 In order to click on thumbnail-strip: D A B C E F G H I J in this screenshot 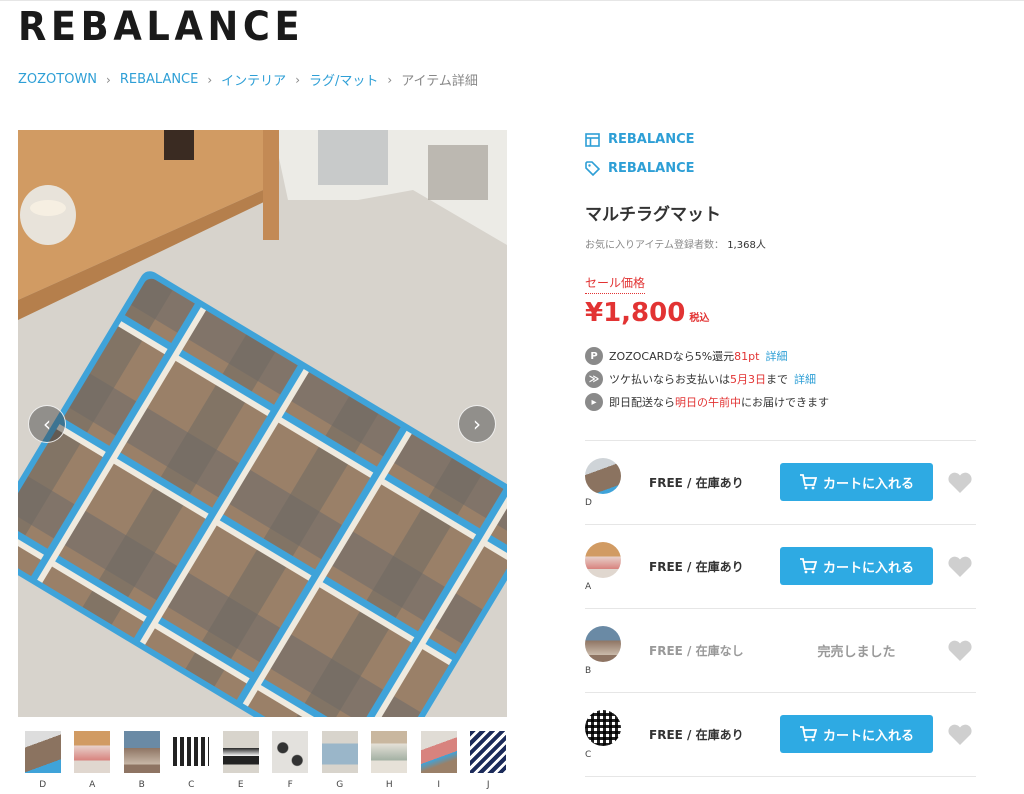, I will do `click(265, 760)`.